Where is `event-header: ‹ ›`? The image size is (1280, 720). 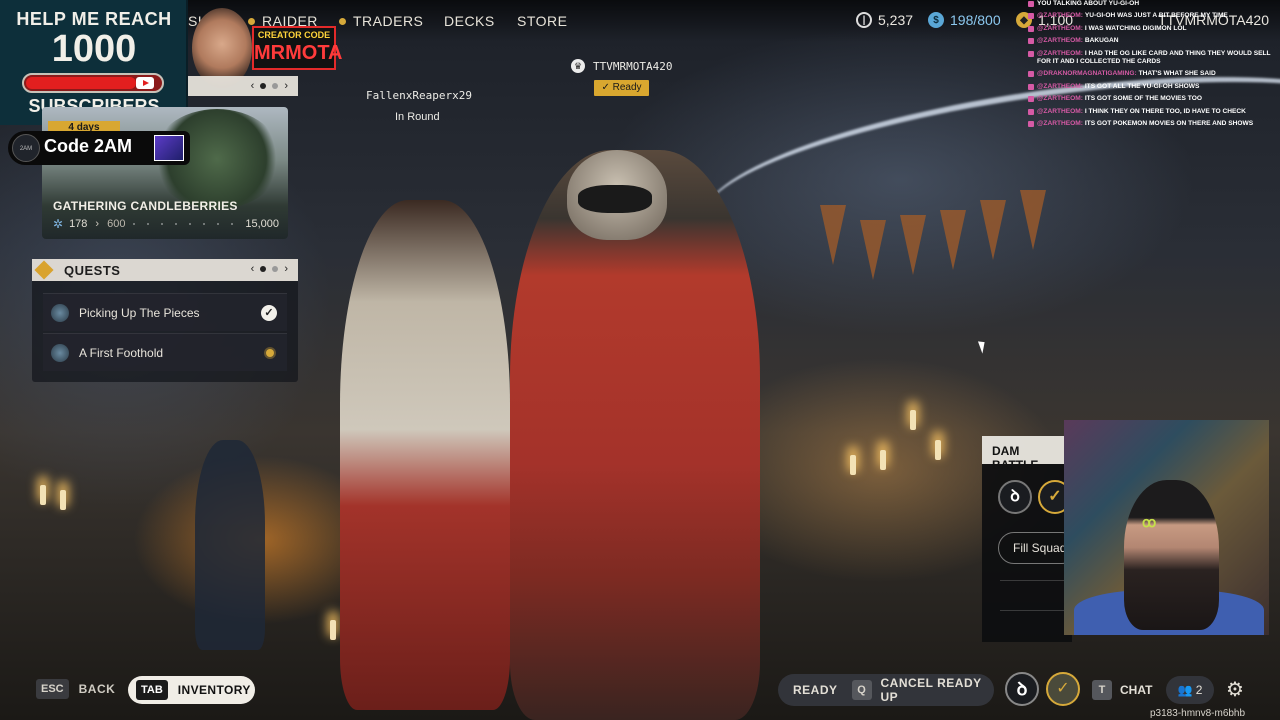 event-header: ‹ › is located at coordinates (243, 86).